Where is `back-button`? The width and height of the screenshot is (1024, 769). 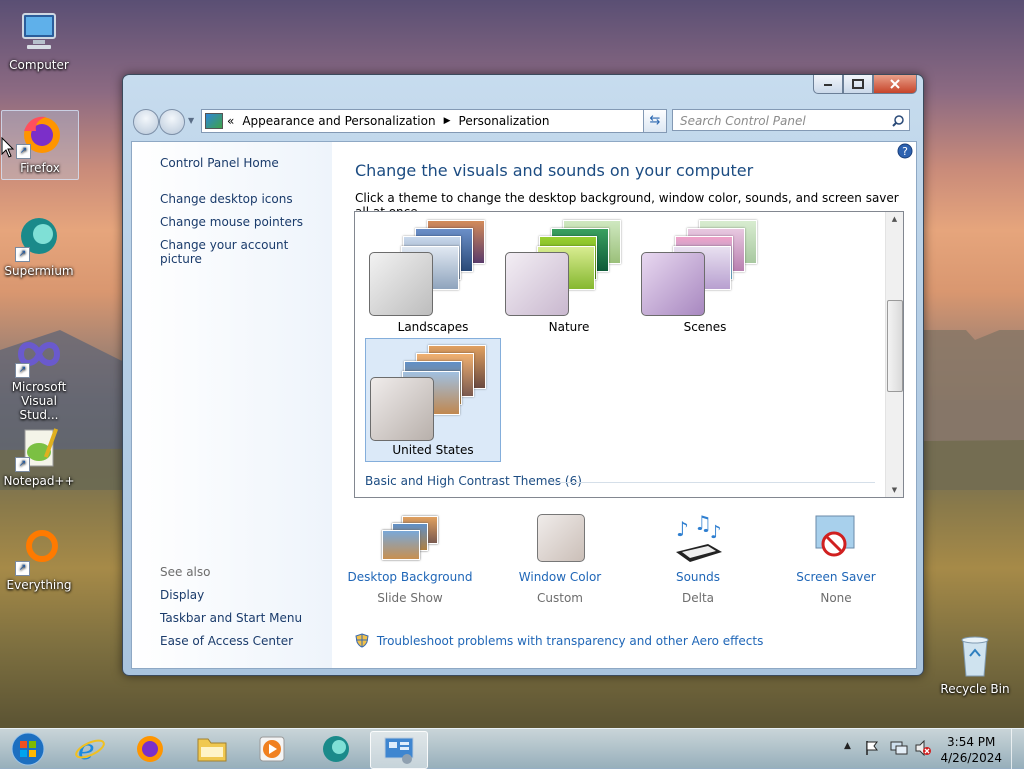
back-button is located at coordinates (146, 122).